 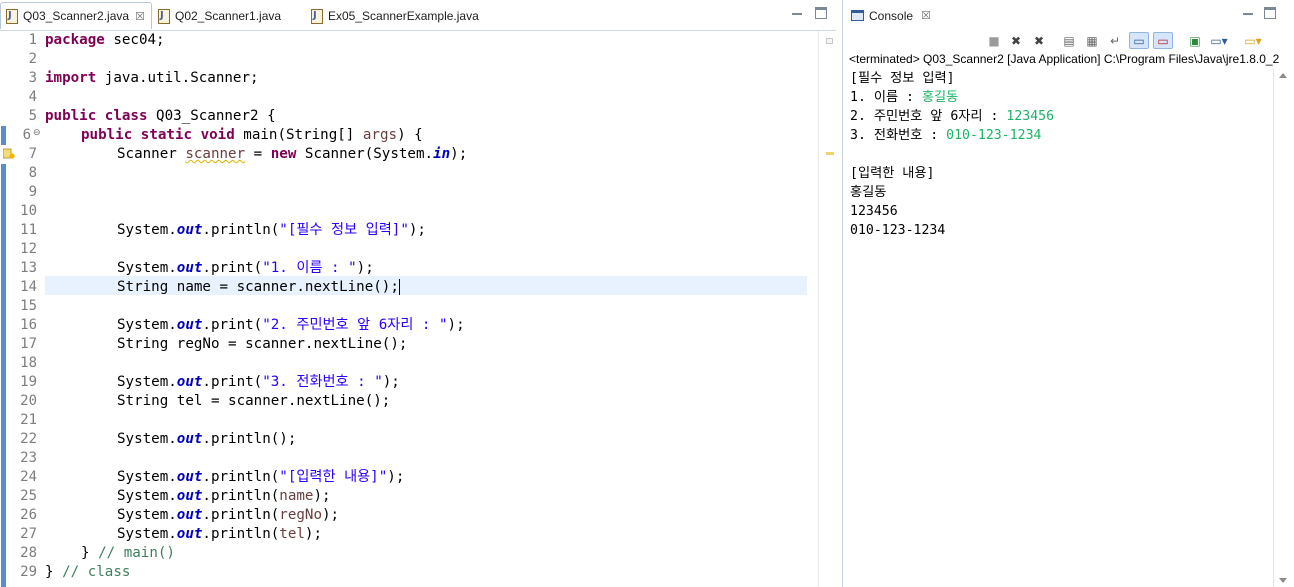 I want to click on line-number: 26, so click(x=28, y=515).